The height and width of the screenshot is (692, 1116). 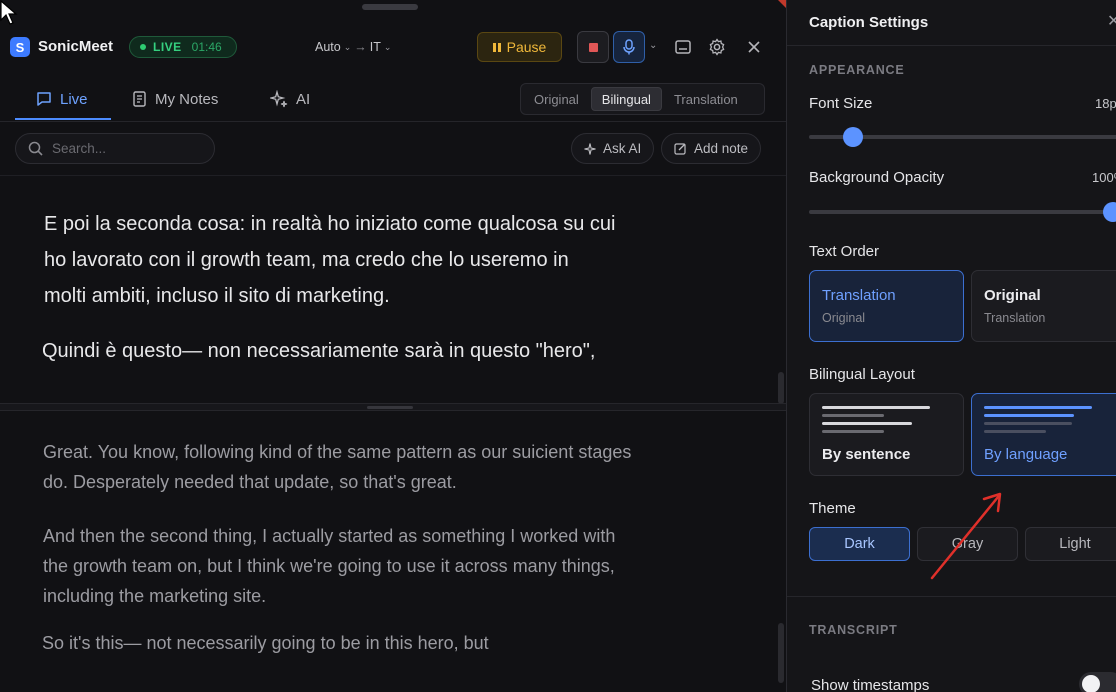 What do you see at coordinates (590, 148) in the screenshot?
I see `sparkle-icon` at bounding box center [590, 148].